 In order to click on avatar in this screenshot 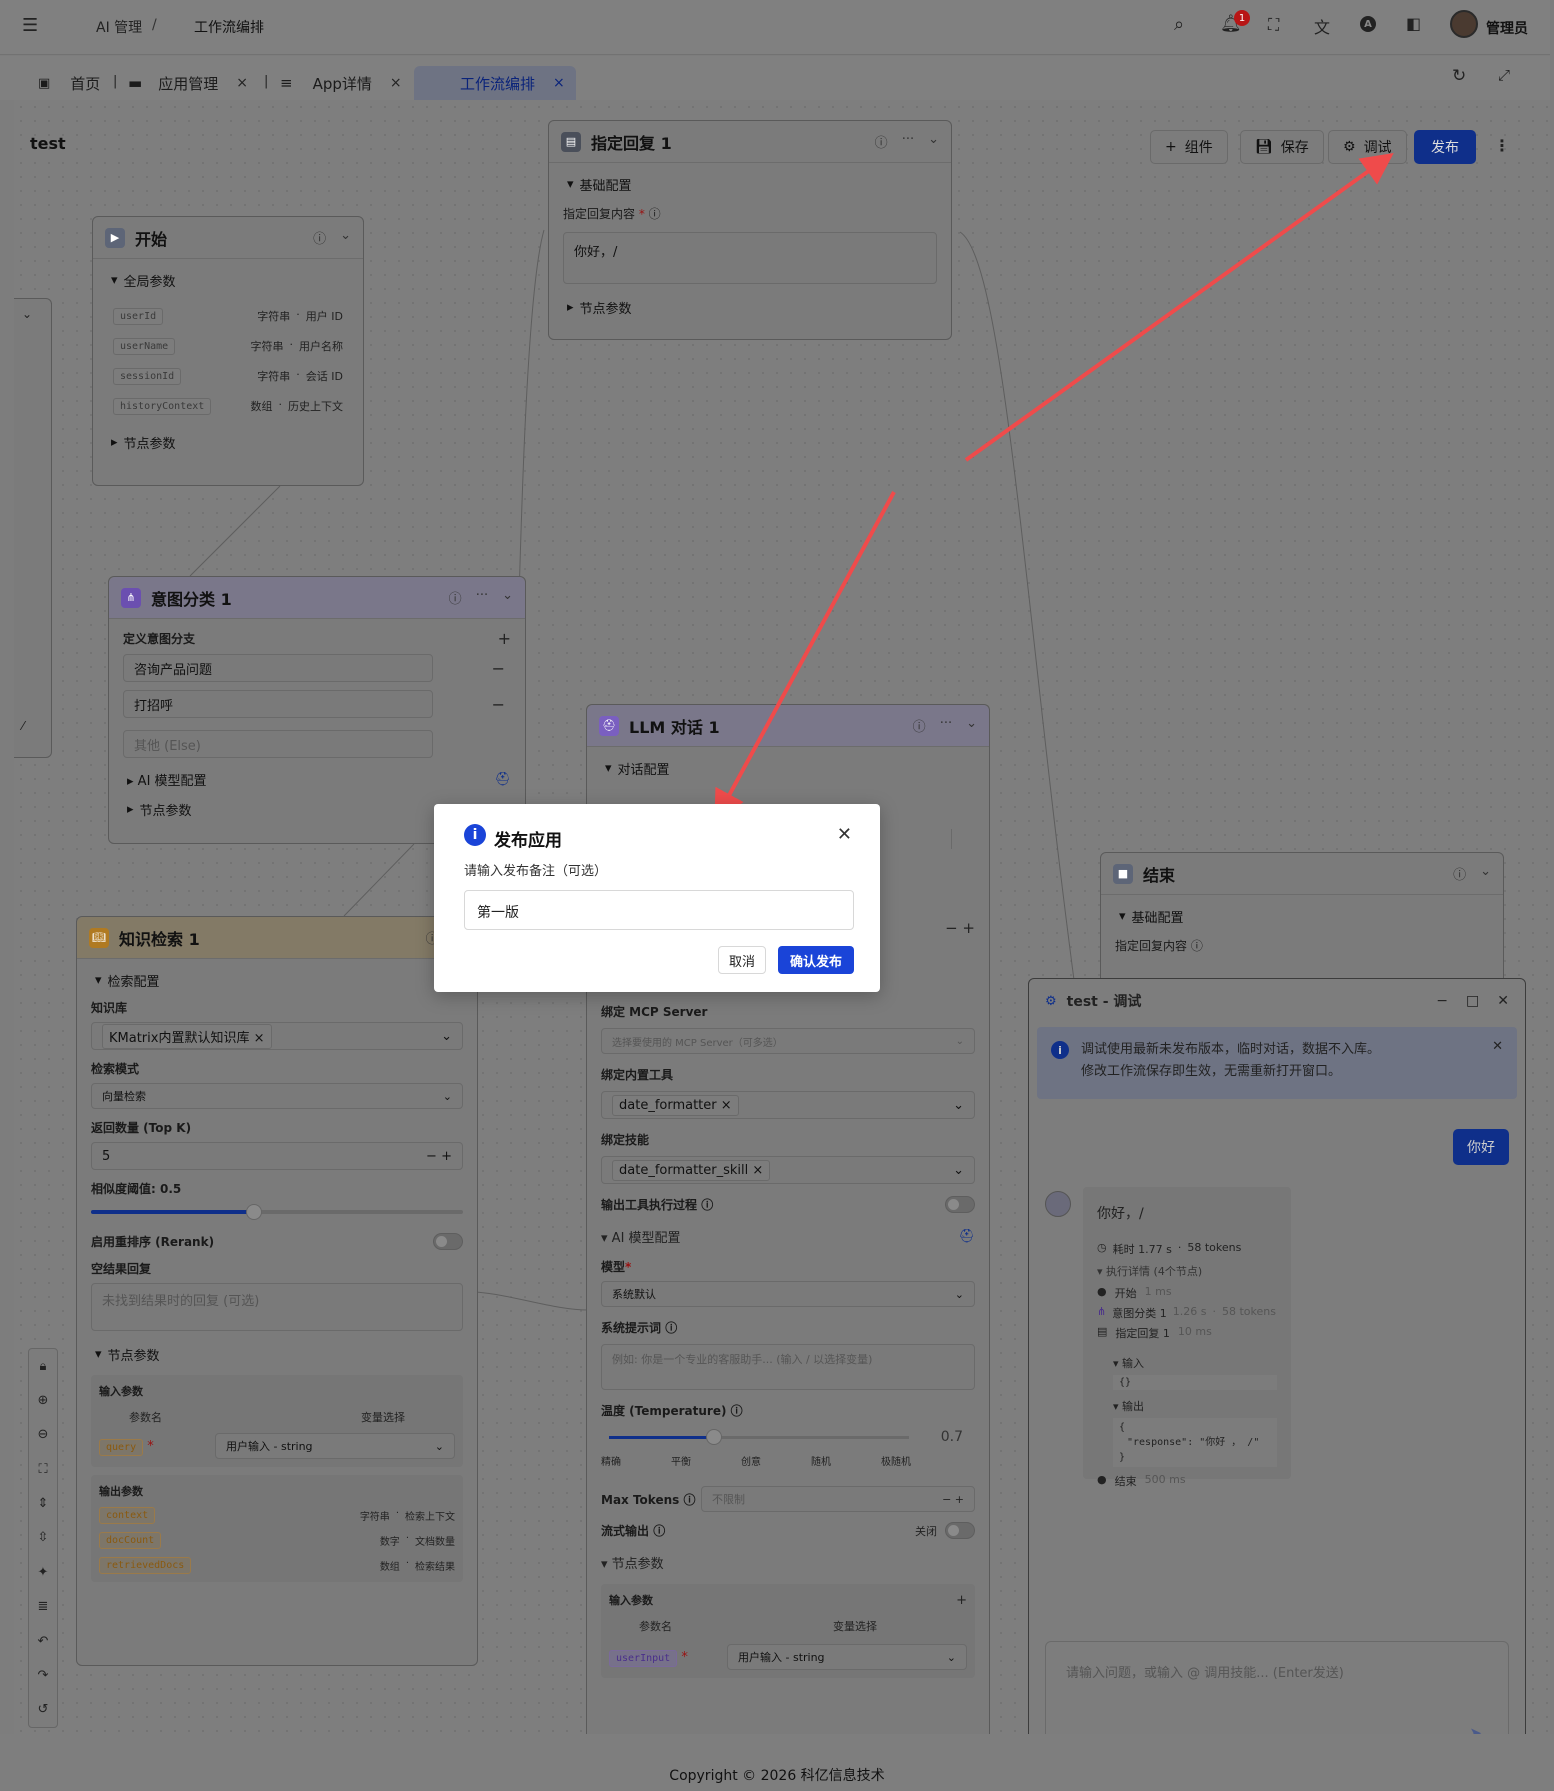, I will do `click(1464, 24)`.